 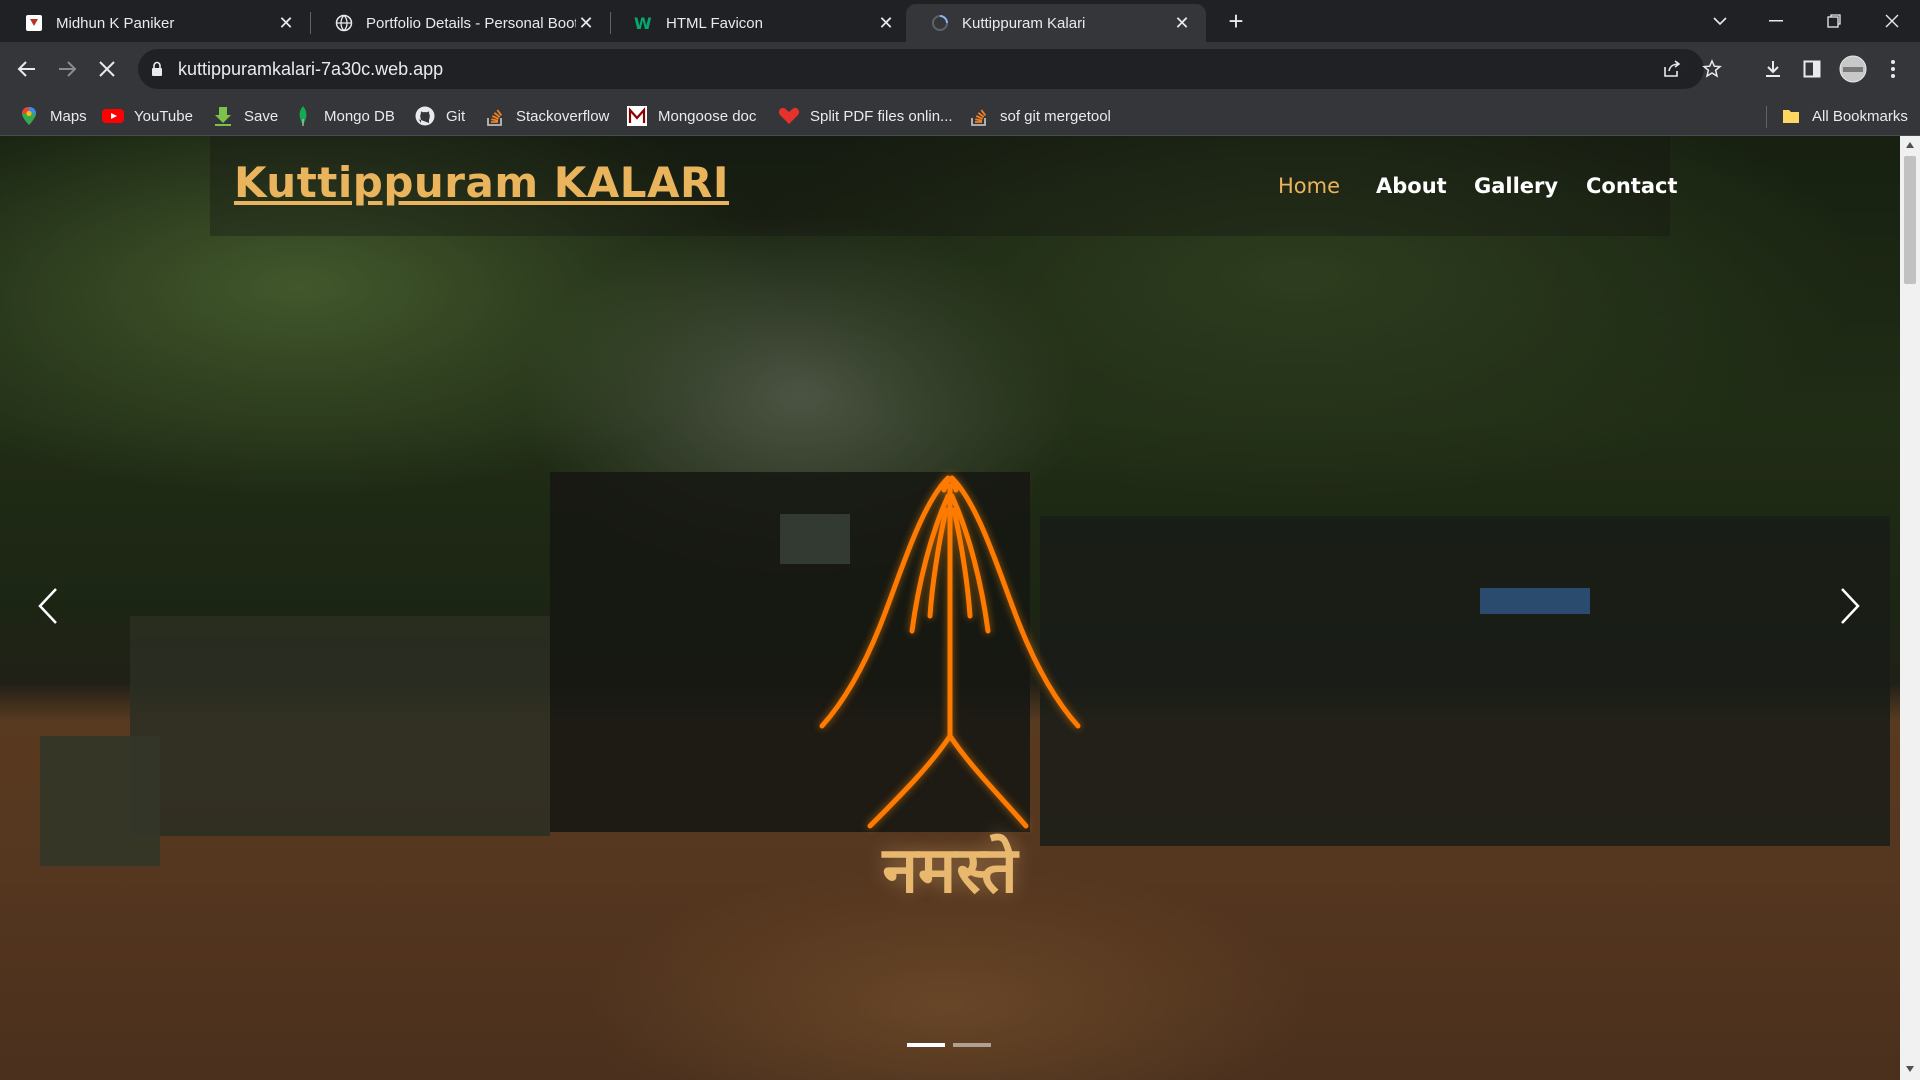 What do you see at coordinates (1910, 145) in the screenshot?
I see `scroll-up-arrow-icon` at bounding box center [1910, 145].